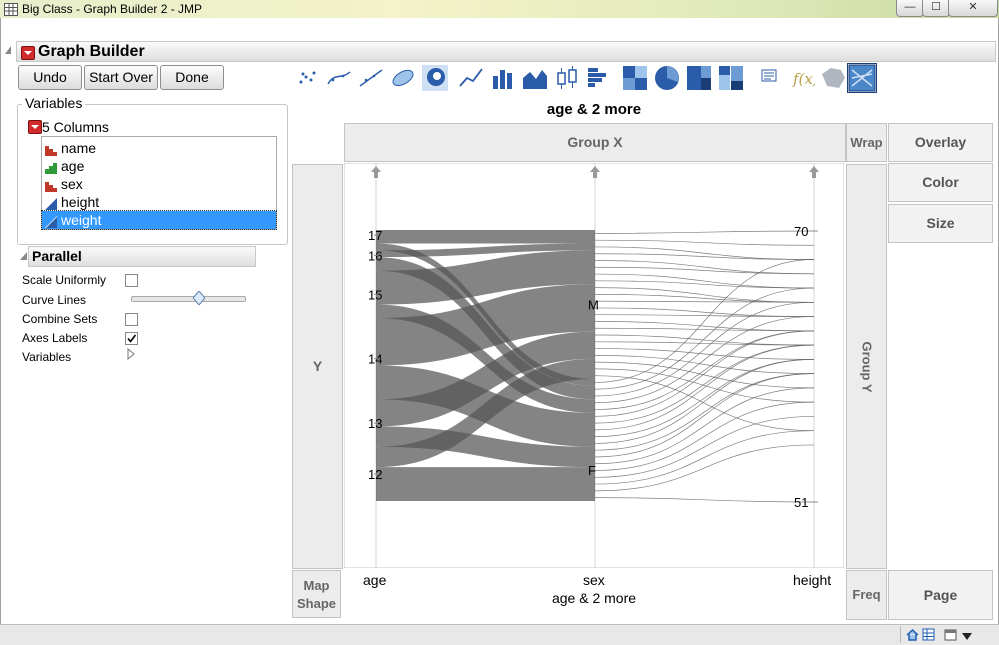 The image size is (999, 645). What do you see at coordinates (866, 595) in the screenshot?
I see `freq-zone: Freq` at bounding box center [866, 595].